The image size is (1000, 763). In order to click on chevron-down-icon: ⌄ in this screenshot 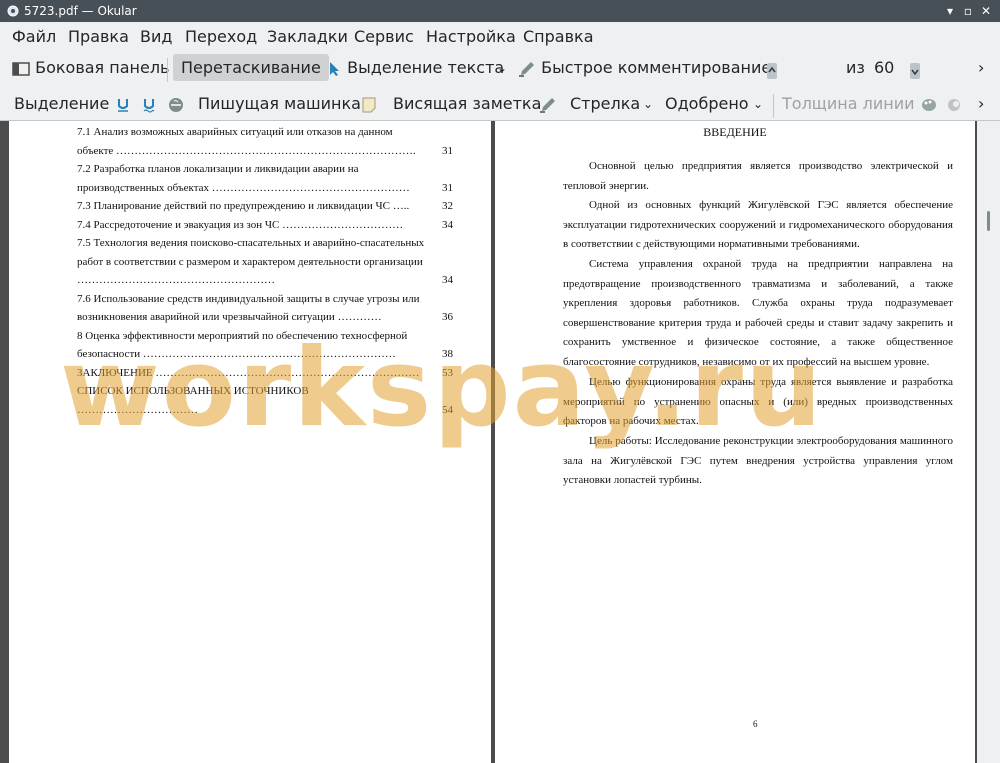, I will do `click(502, 68)`.